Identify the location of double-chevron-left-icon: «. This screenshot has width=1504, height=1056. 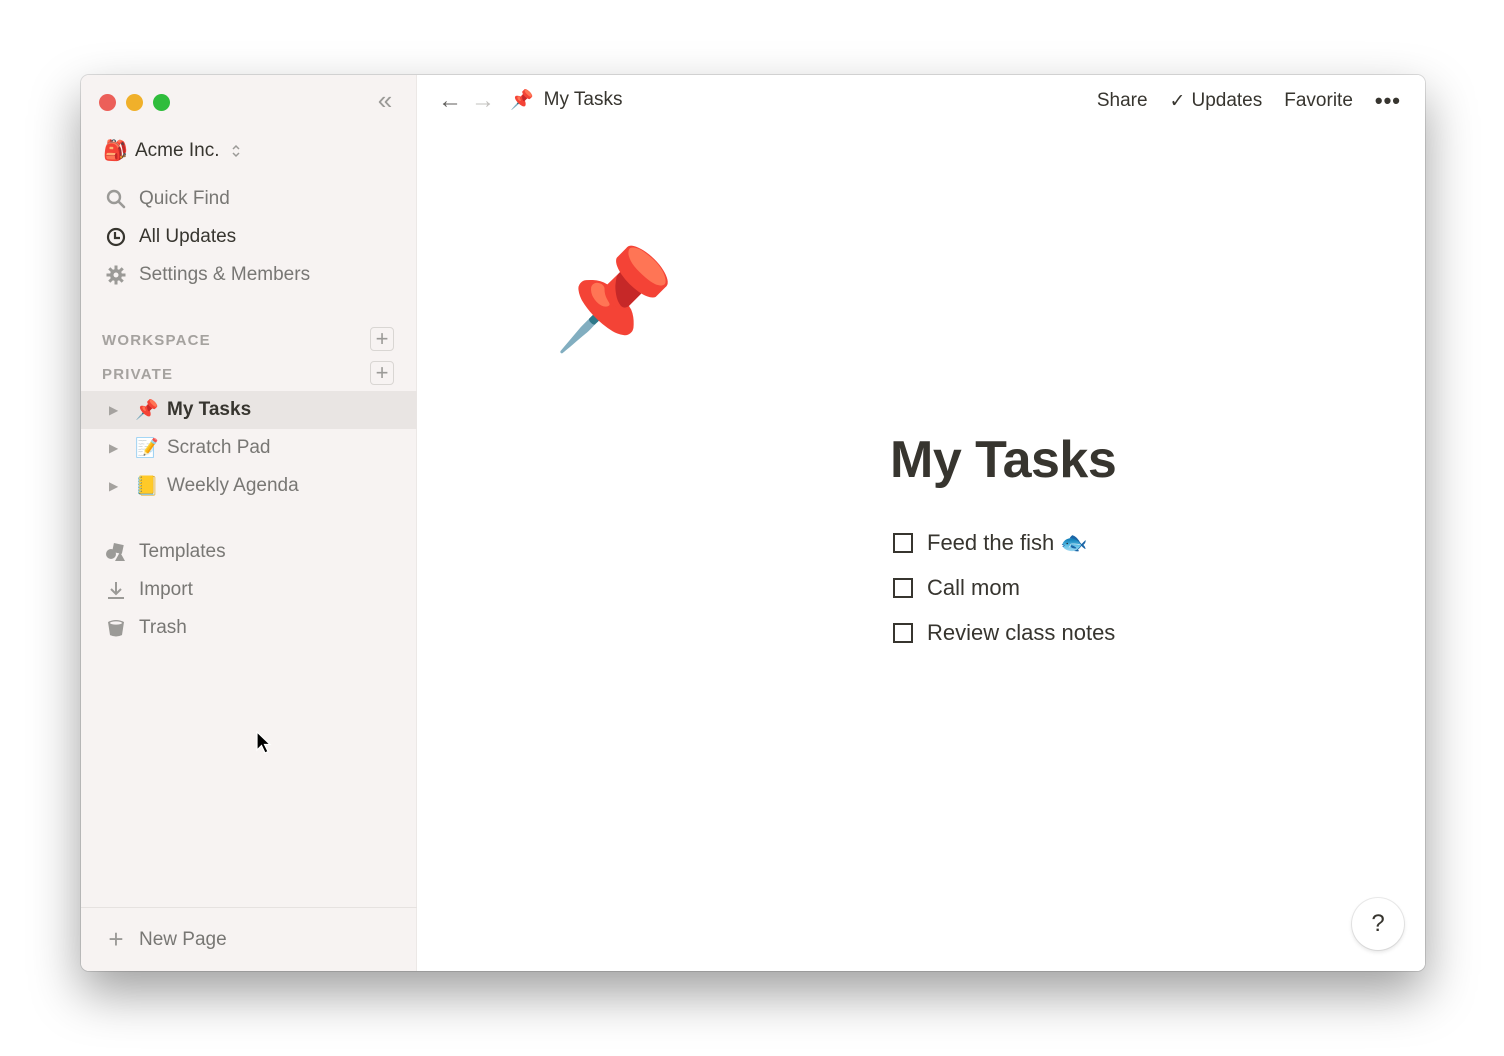
(385, 101).